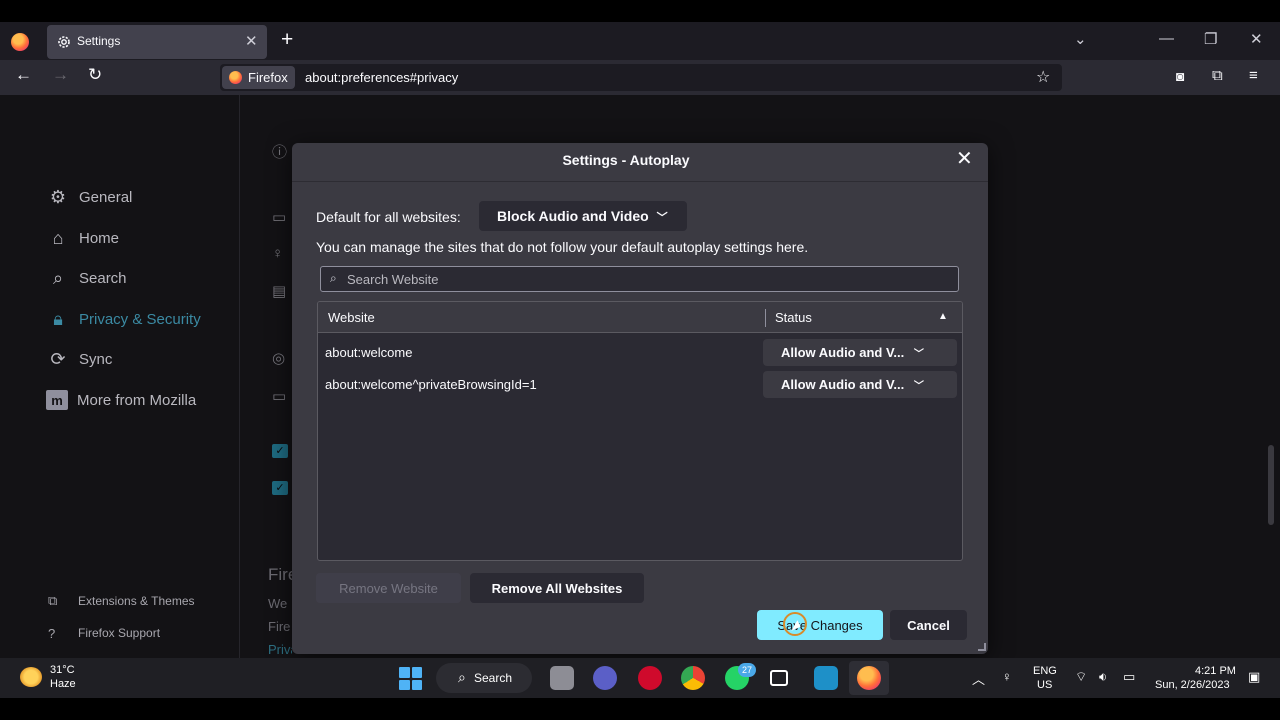 This screenshot has height=720, width=1280. I want to click on window-close-icon: ✕, so click(1256, 39).